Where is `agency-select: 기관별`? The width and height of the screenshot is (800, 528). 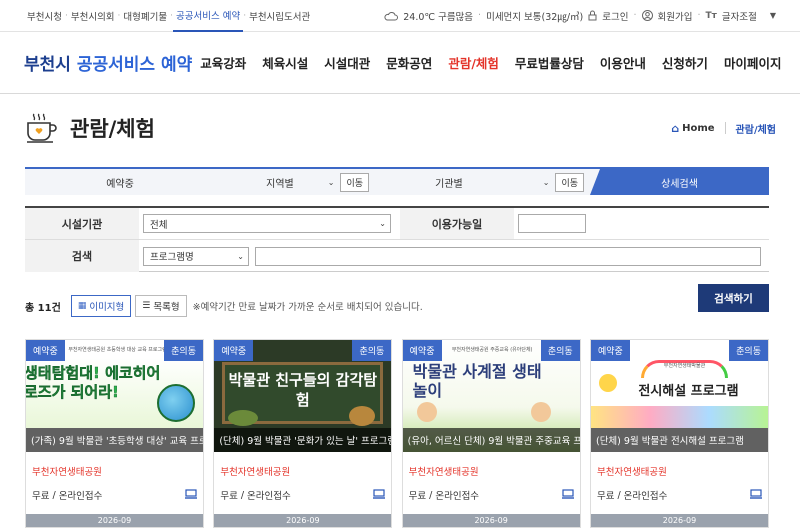 agency-select: 기관별 is located at coordinates (449, 182).